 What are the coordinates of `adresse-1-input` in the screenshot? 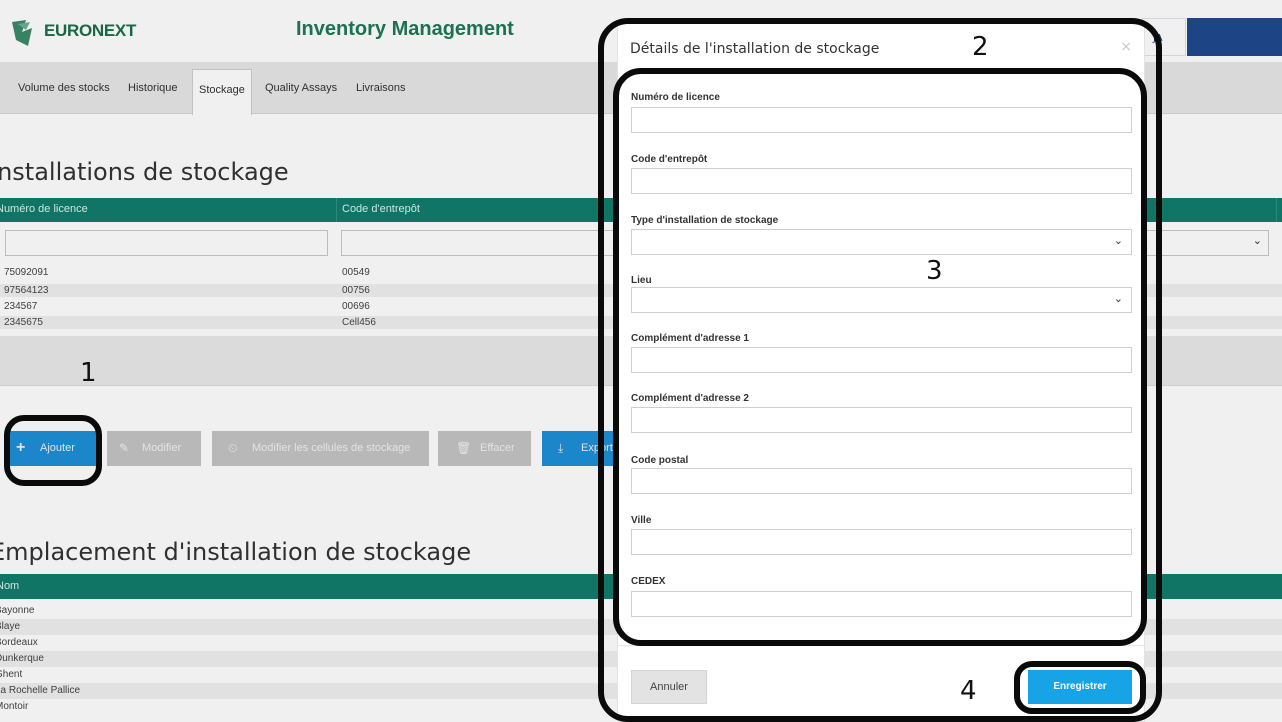 It's located at (881, 360).